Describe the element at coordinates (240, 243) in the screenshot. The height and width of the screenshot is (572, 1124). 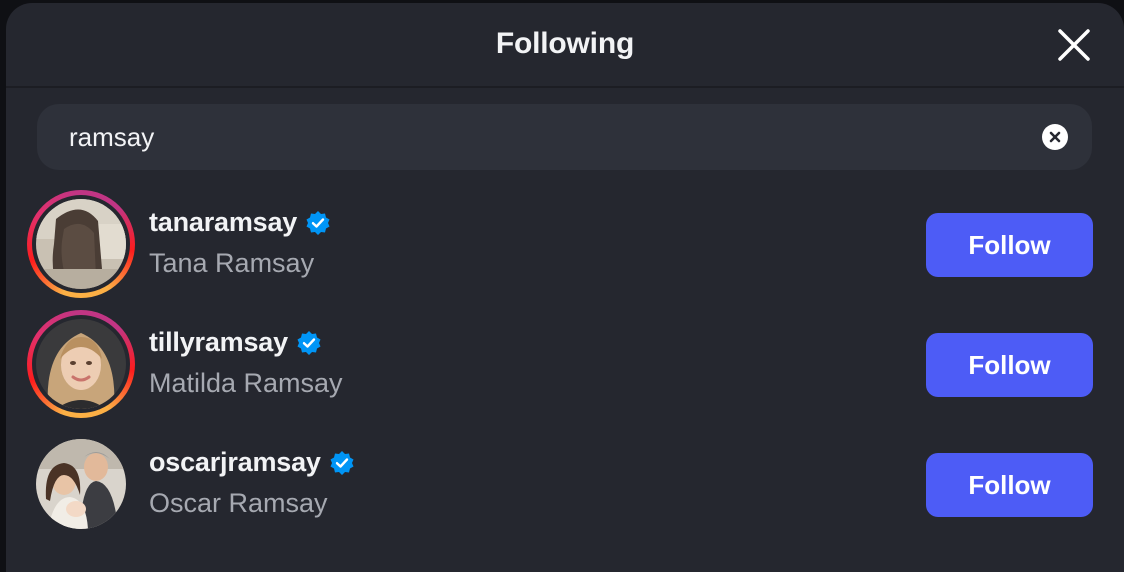
I see `user-names: tanaramsay Tana Ramsay` at that location.